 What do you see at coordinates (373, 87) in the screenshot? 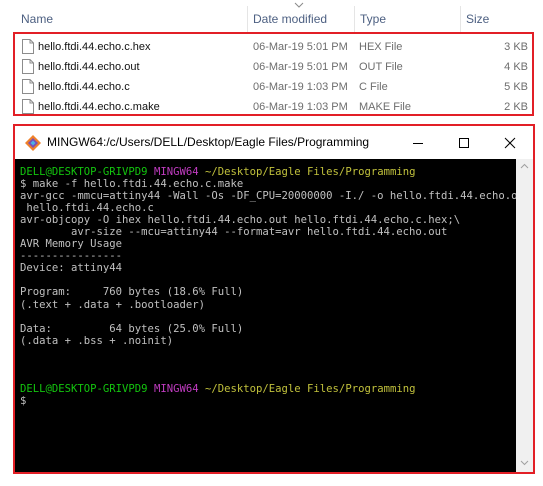
I see `file-type: C File` at bounding box center [373, 87].